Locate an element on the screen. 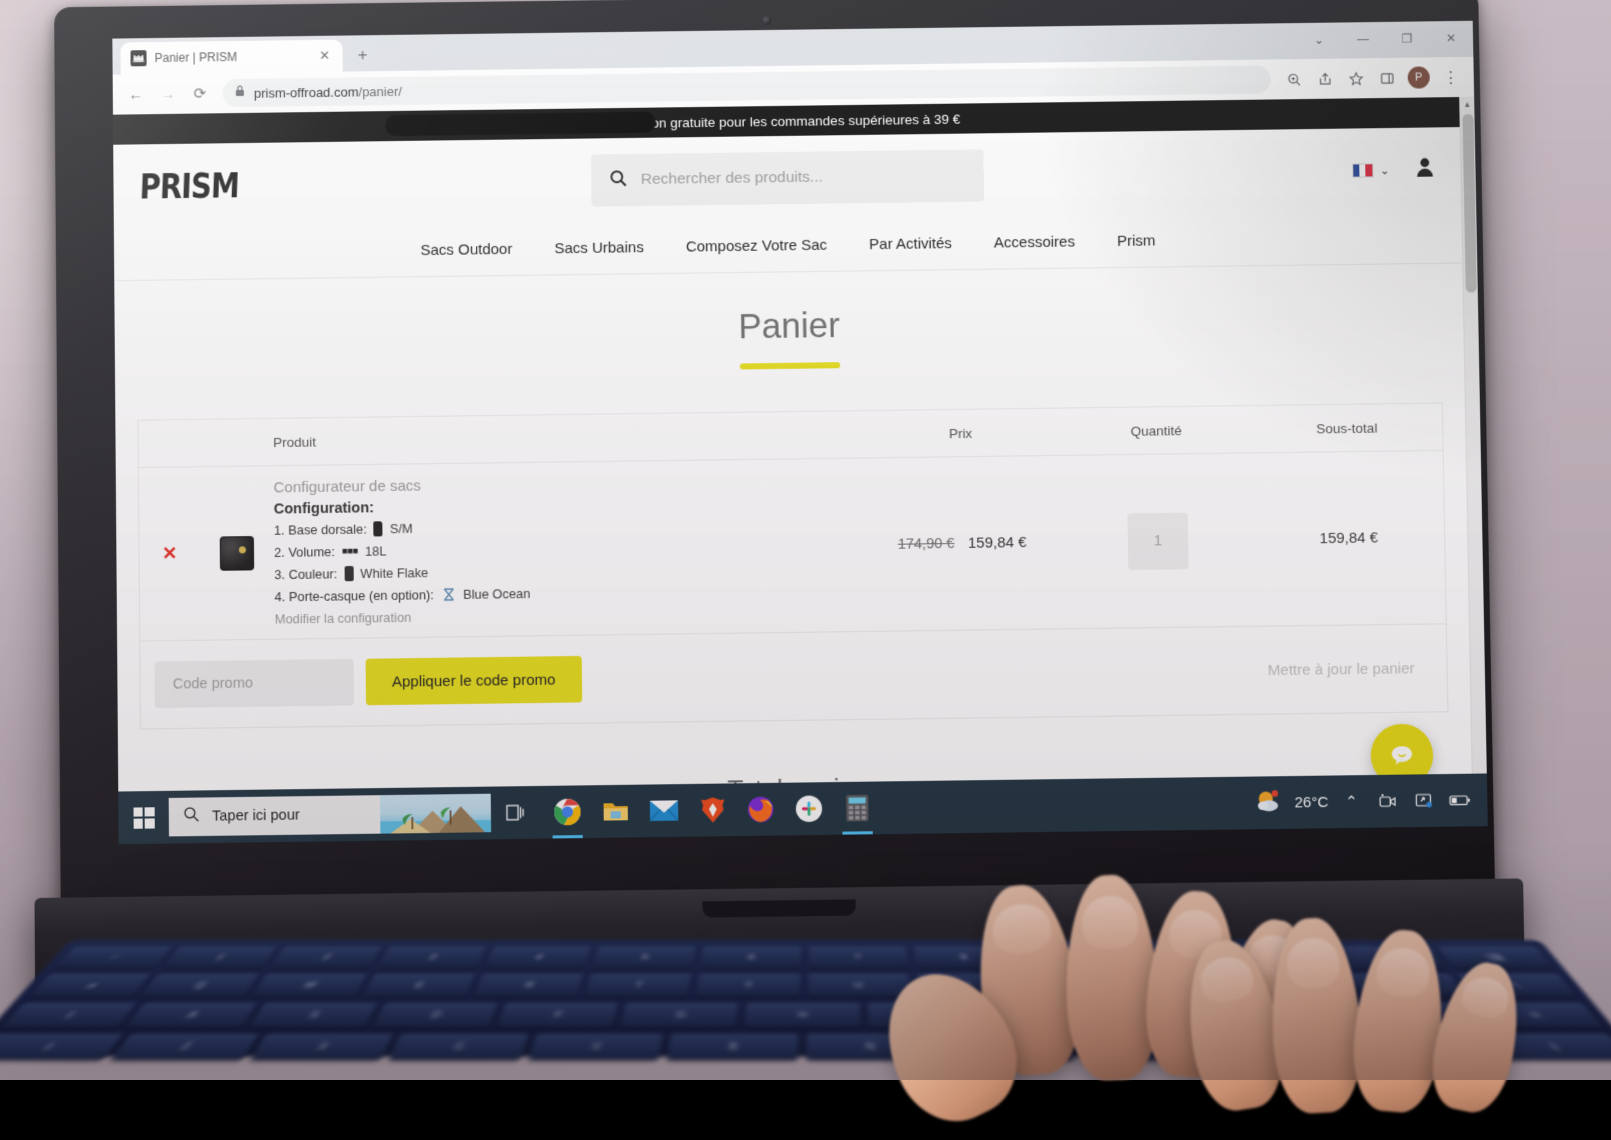 This screenshot has width=1611, height=1140. header-right: ⌄ is located at coordinates (1393, 169).